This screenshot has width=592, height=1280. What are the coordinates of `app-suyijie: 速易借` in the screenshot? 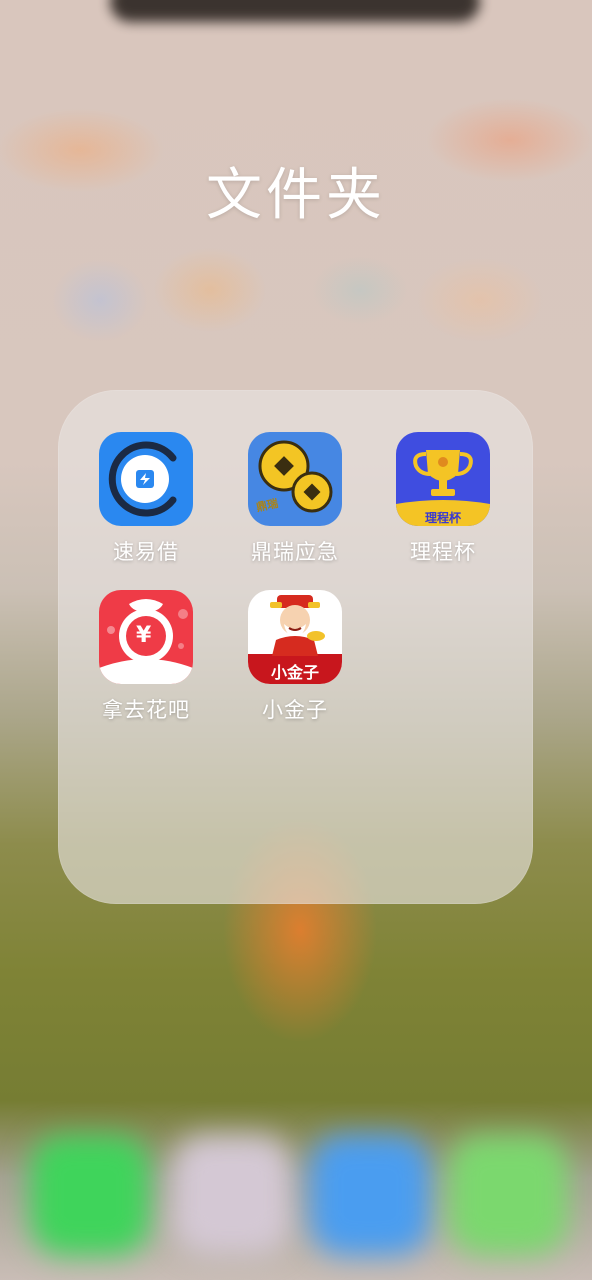 It's located at (146, 499).